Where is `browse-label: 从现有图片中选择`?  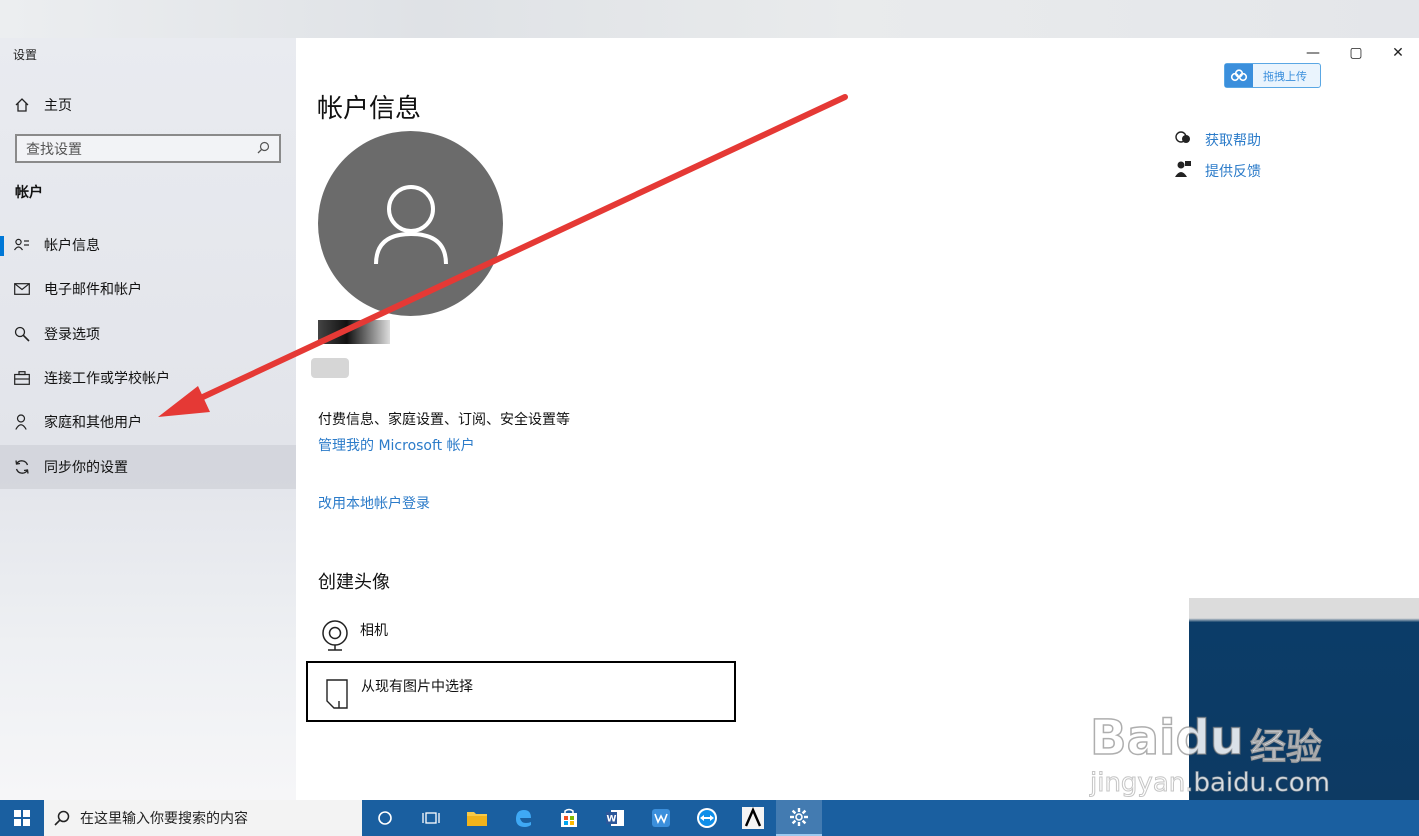 browse-label: 从现有图片中选择 is located at coordinates (417, 687).